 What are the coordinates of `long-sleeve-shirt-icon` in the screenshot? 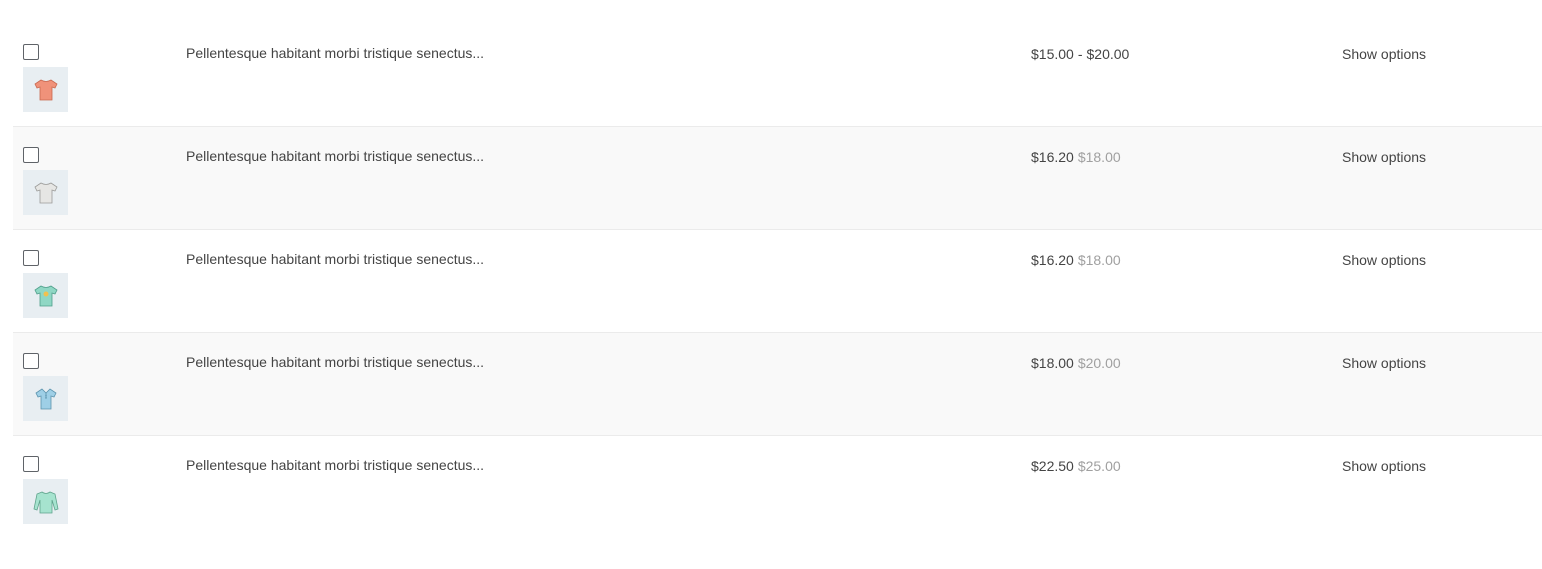 It's located at (45, 502).